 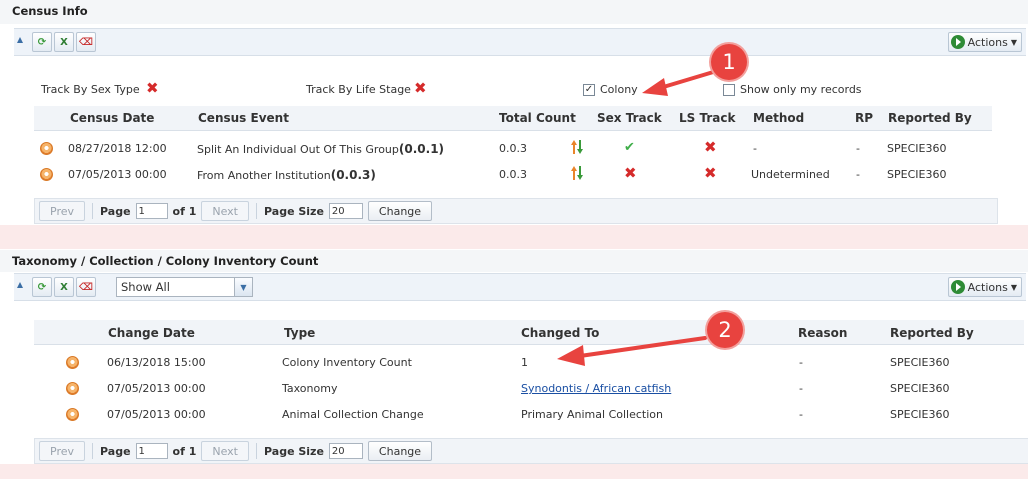 What do you see at coordinates (917, 174) in the screenshot?
I see `census-row2-reported: SPECIE360` at bounding box center [917, 174].